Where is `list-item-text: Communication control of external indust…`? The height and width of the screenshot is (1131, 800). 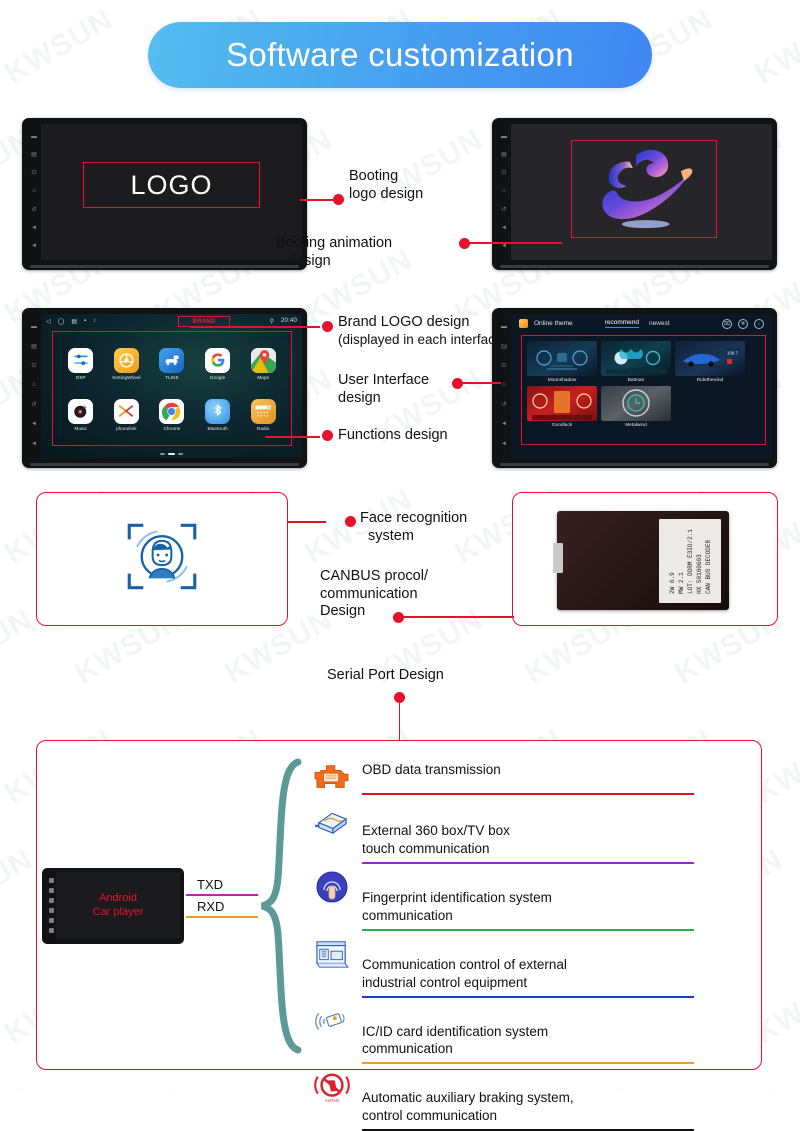 list-item-text: Communication control of external indust… is located at coordinates (528, 966).